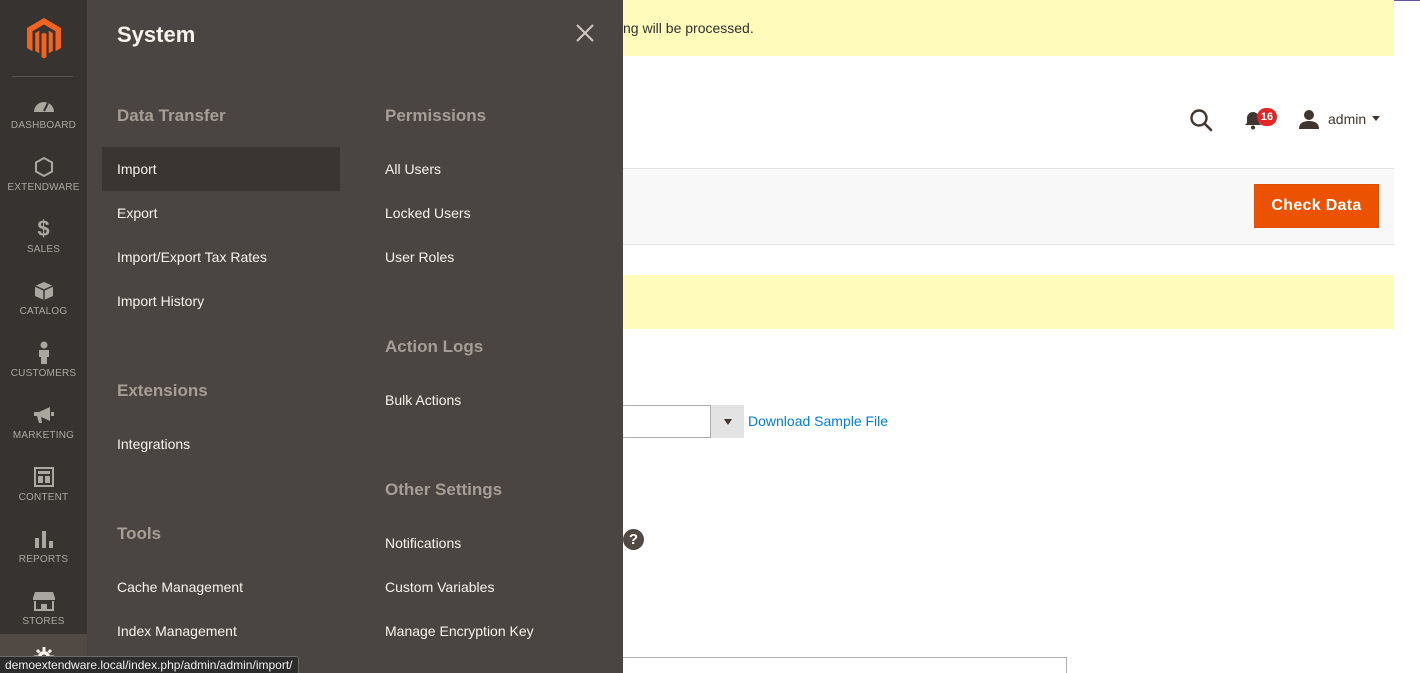  I want to click on nav-sales-label: SALES, so click(43, 249).